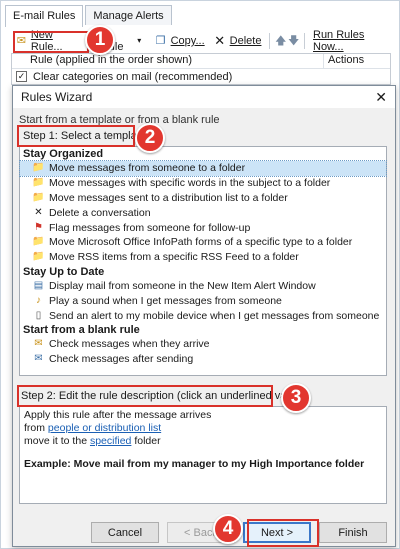 This screenshot has width=400, height=549. I want to click on delete-icon: ✕, so click(220, 40).